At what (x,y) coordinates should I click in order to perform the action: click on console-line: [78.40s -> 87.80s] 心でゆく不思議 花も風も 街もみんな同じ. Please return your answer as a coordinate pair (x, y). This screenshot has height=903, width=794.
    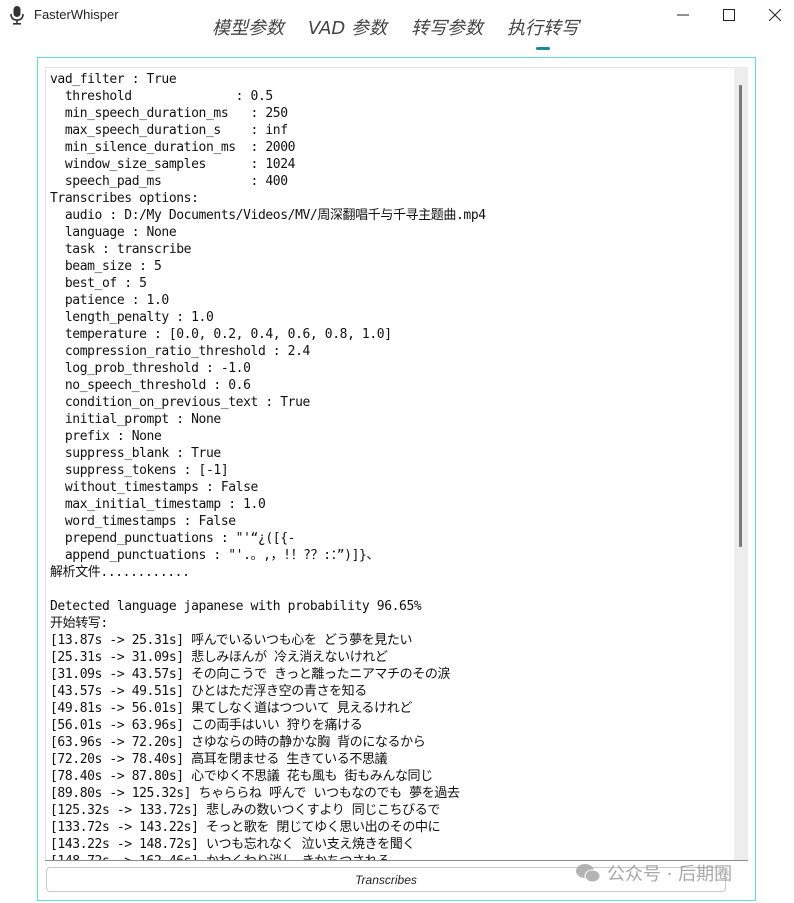
    Looking at the image, I should click on (241, 776).